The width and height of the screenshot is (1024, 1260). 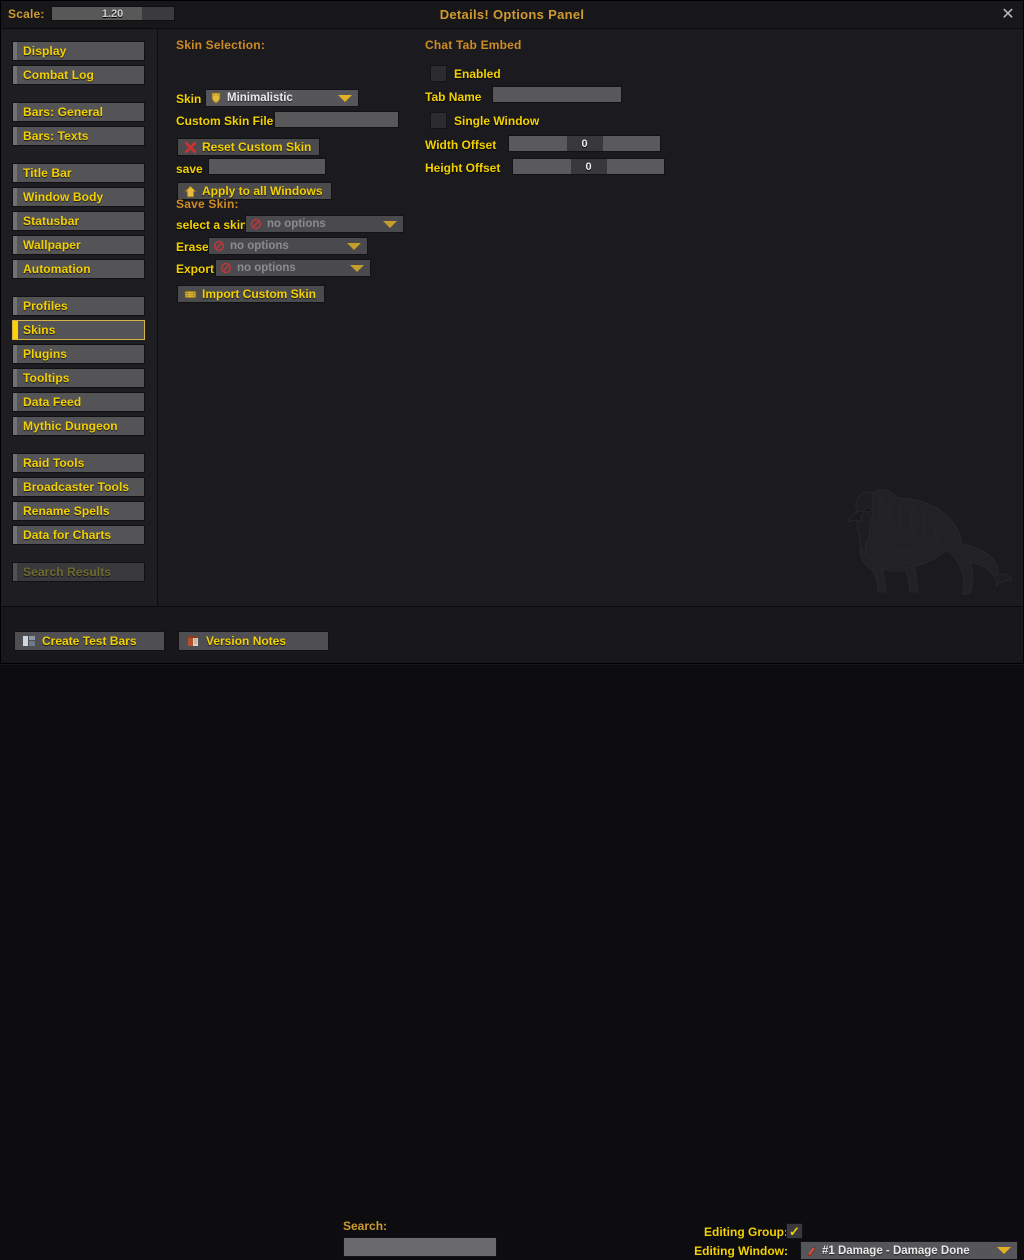 I want to click on save-input, so click(x=267, y=166).